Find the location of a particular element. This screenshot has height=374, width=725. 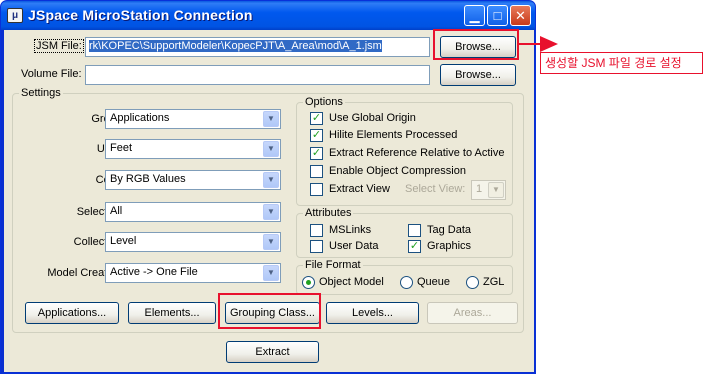

model-creation-value: Active -> One File is located at coordinates (154, 272).